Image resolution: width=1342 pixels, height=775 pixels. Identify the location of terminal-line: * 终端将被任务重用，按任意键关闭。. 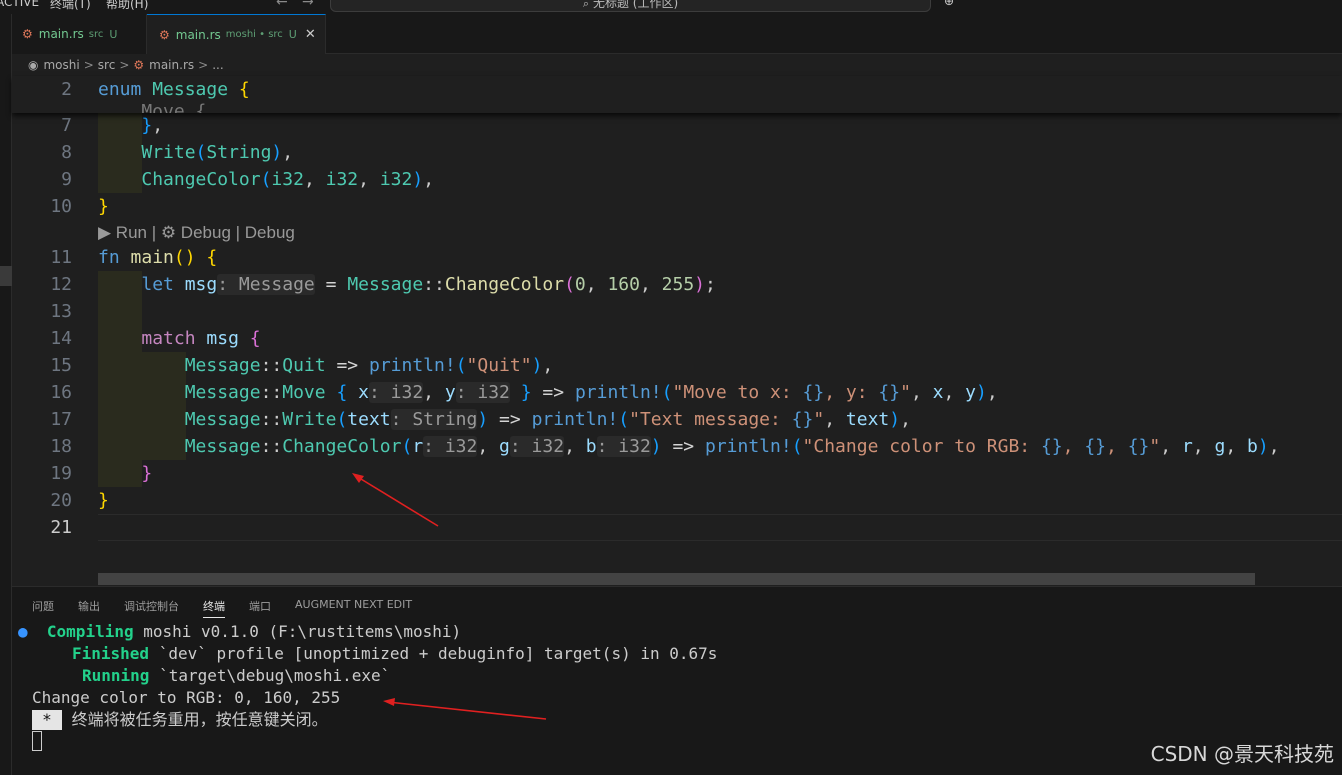
(180, 720).